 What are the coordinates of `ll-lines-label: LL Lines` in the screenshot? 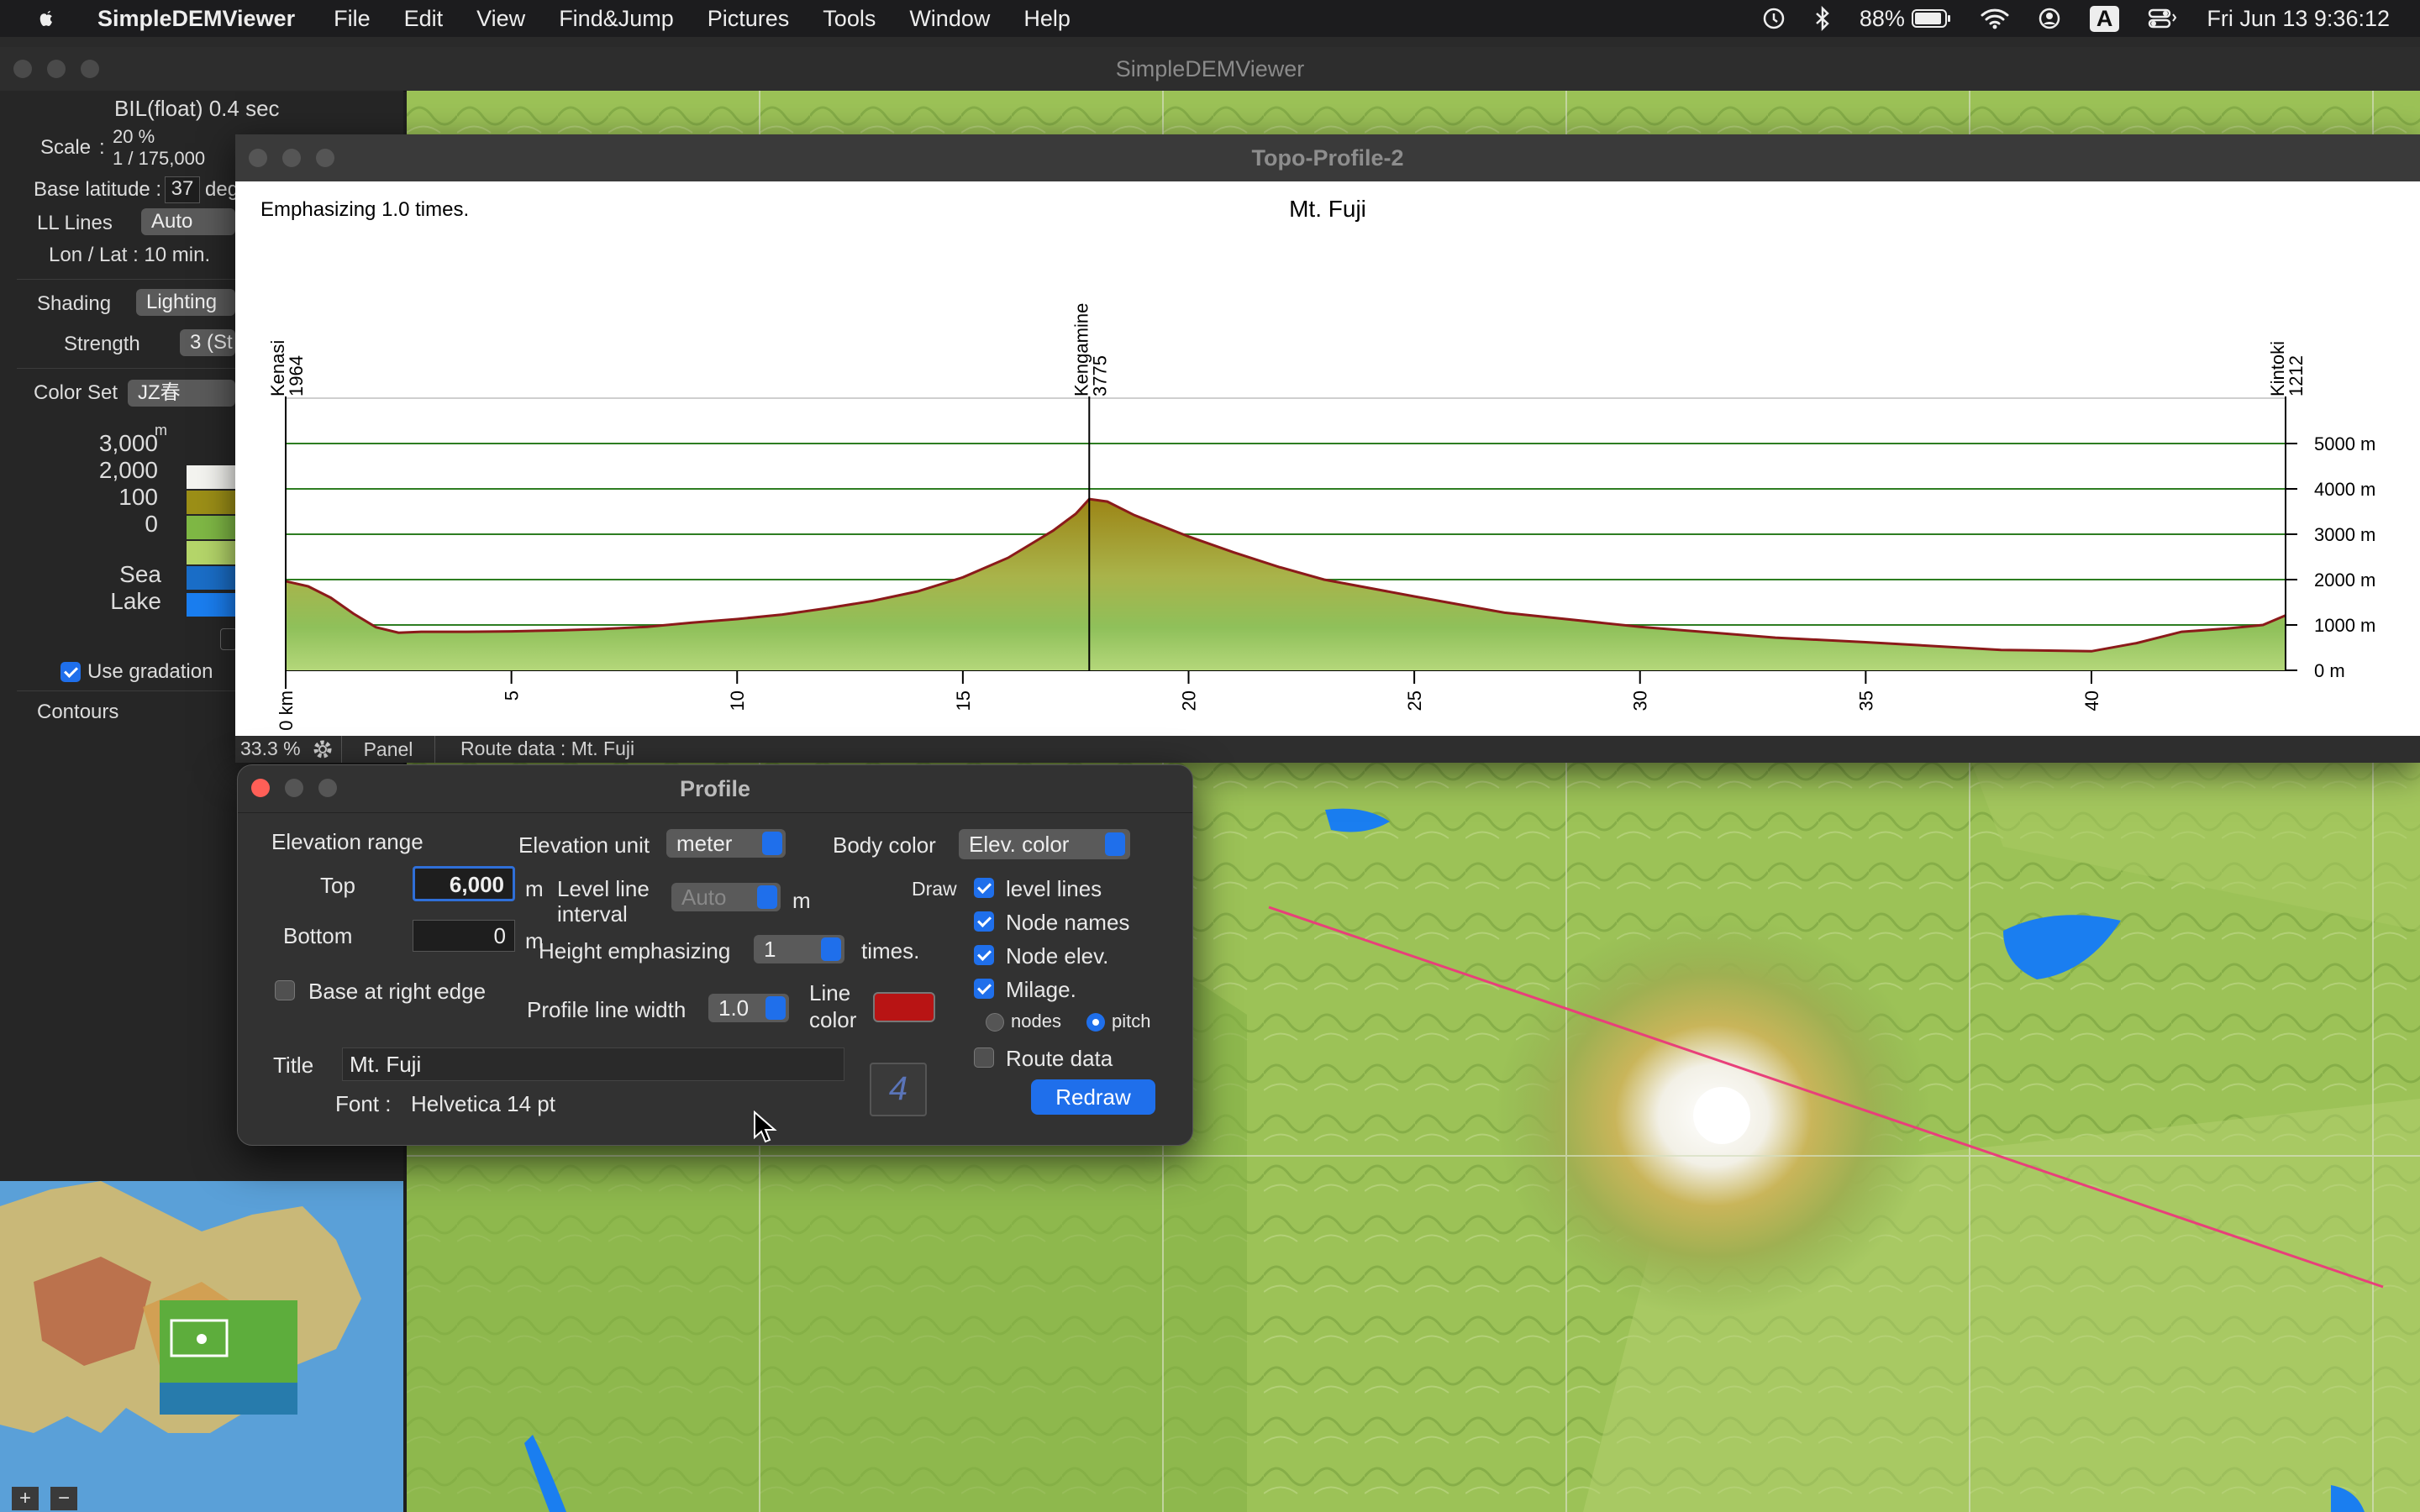 It's located at (75, 223).